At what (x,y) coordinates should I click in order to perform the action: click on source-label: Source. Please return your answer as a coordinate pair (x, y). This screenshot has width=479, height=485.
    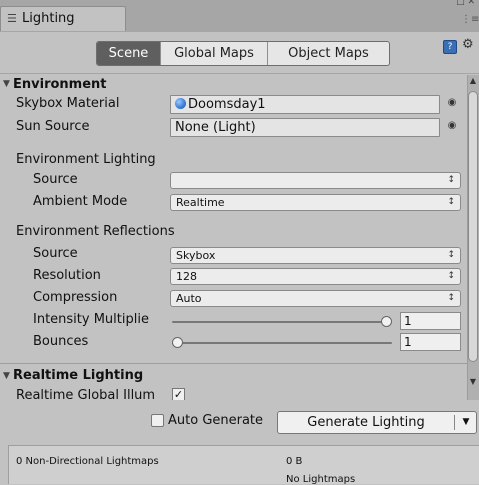
    Looking at the image, I should click on (55, 179).